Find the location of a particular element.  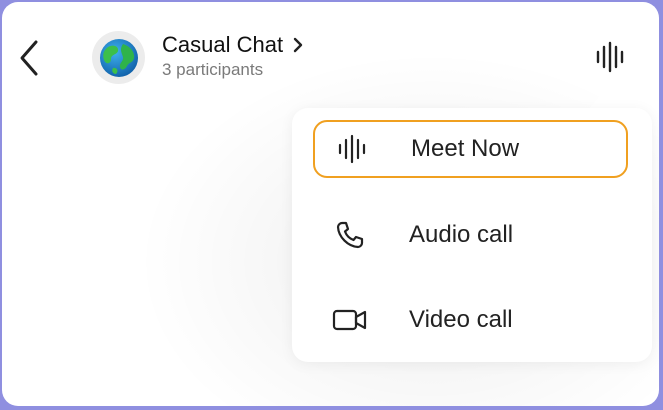

menu-item-video-call: Video call is located at coordinates (470, 320).